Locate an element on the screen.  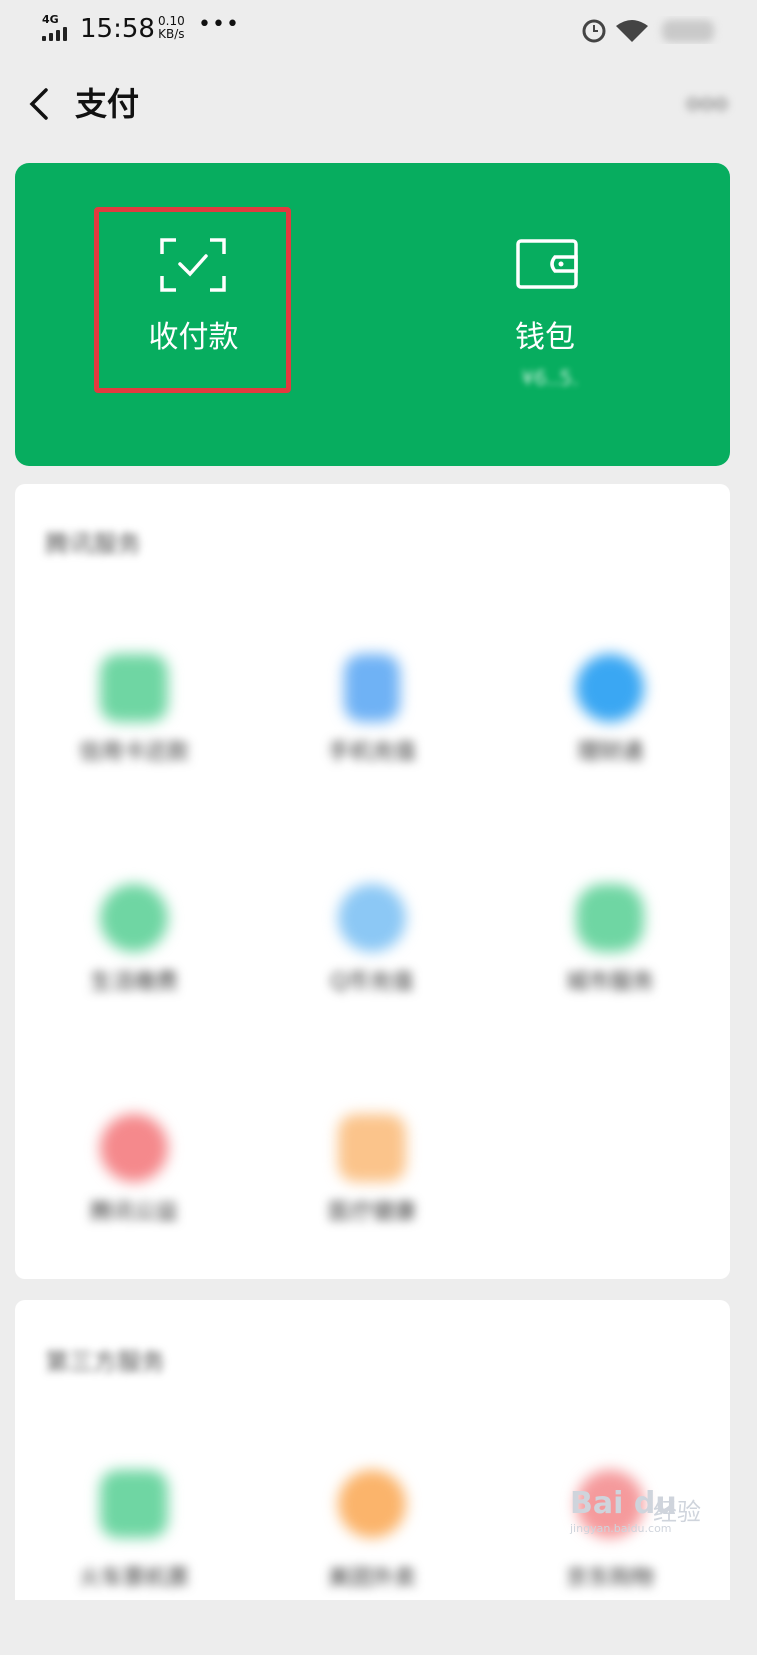
wealth-icon is located at coordinates (610, 688).